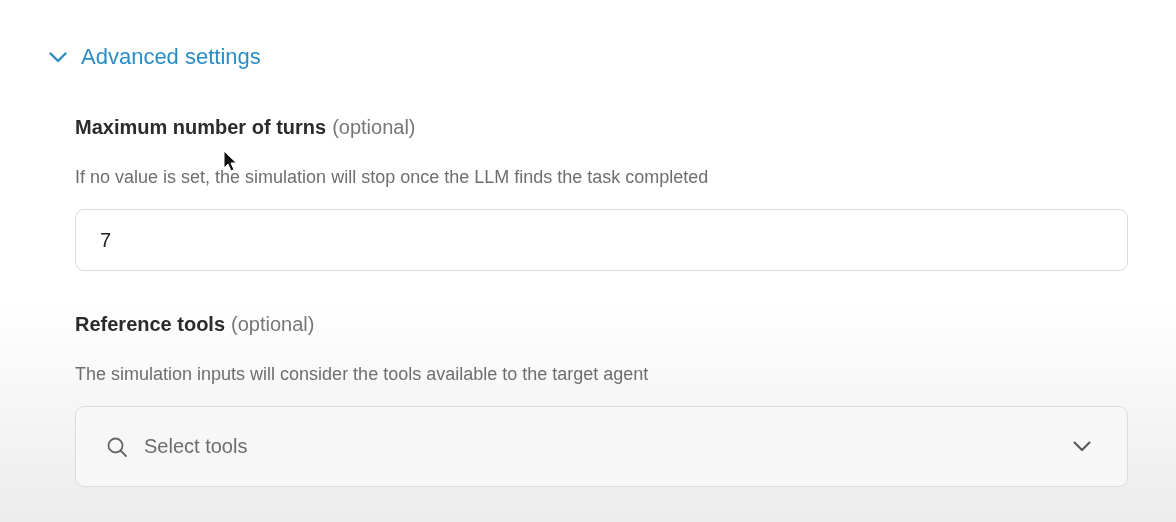 This screenshot has height=522, width=1176. I want to click on pointer-icon, so click(230, 161).